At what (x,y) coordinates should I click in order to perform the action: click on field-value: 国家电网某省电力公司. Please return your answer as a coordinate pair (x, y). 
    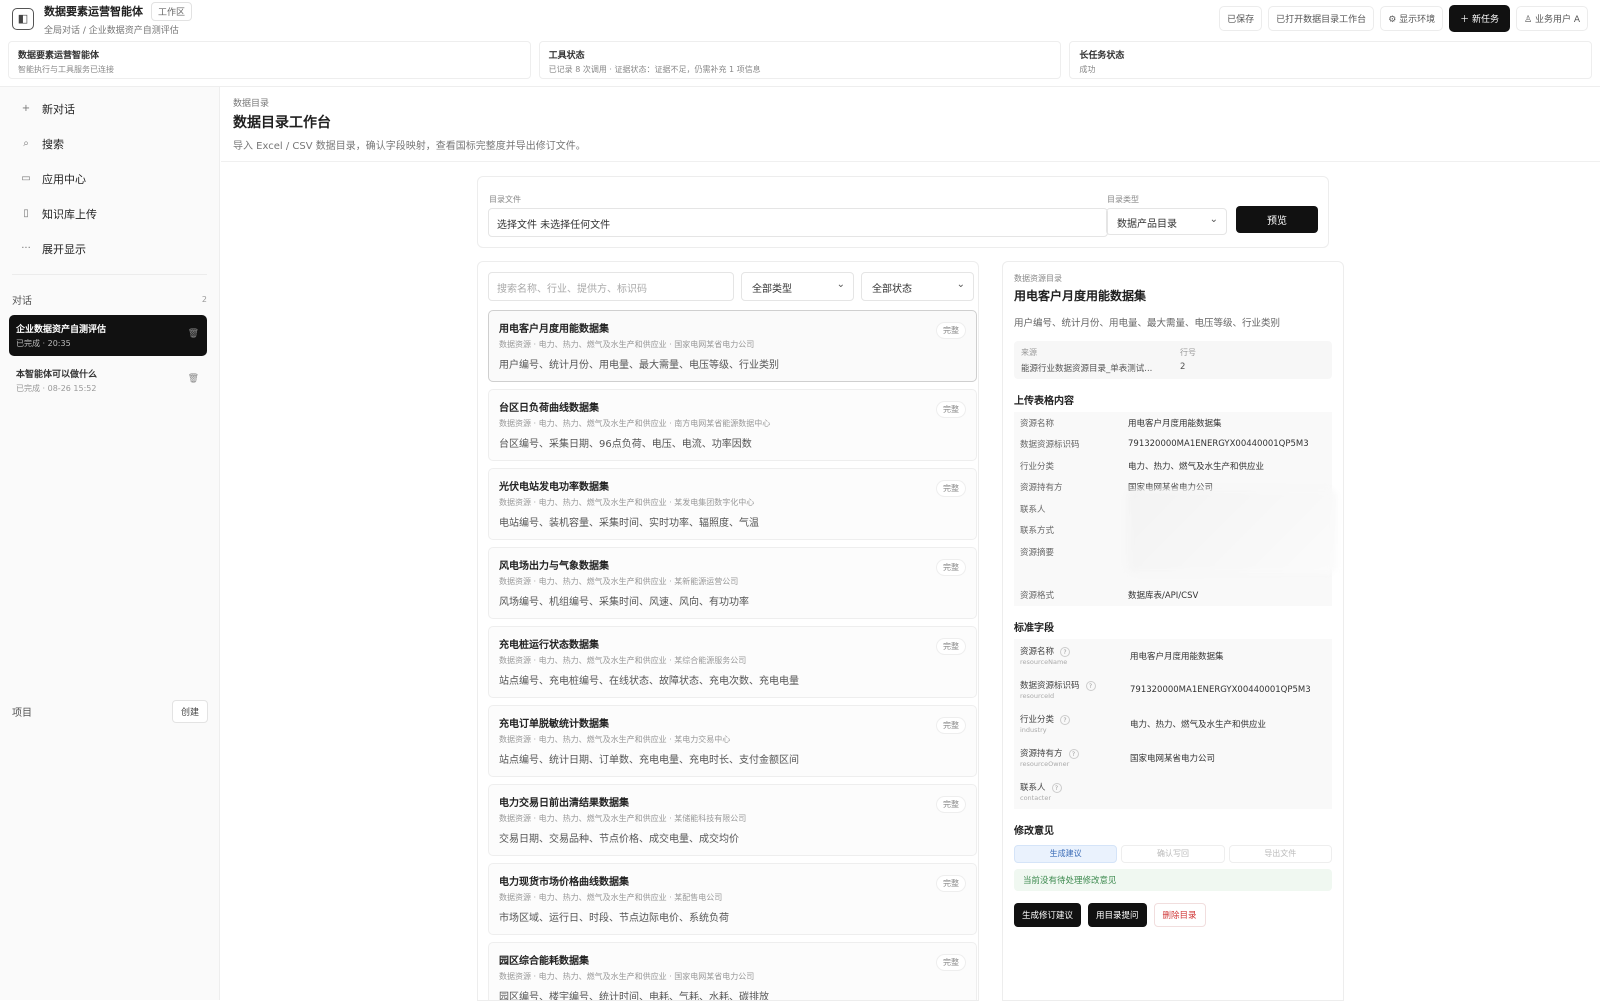
    Looking at the image, I should click on (1173, 758).